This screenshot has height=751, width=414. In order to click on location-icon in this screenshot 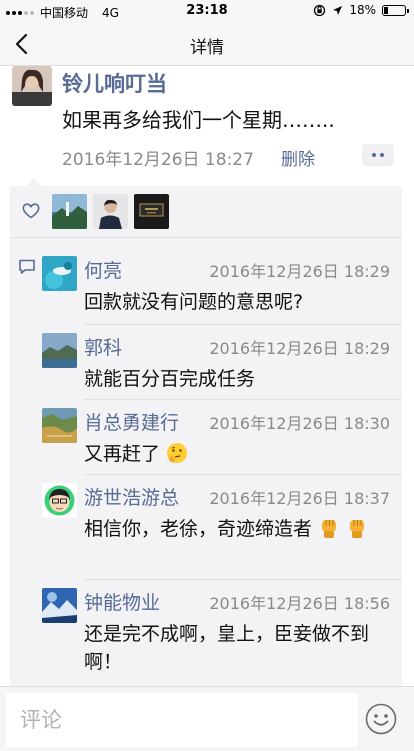, I will do `click(338, 10)`.